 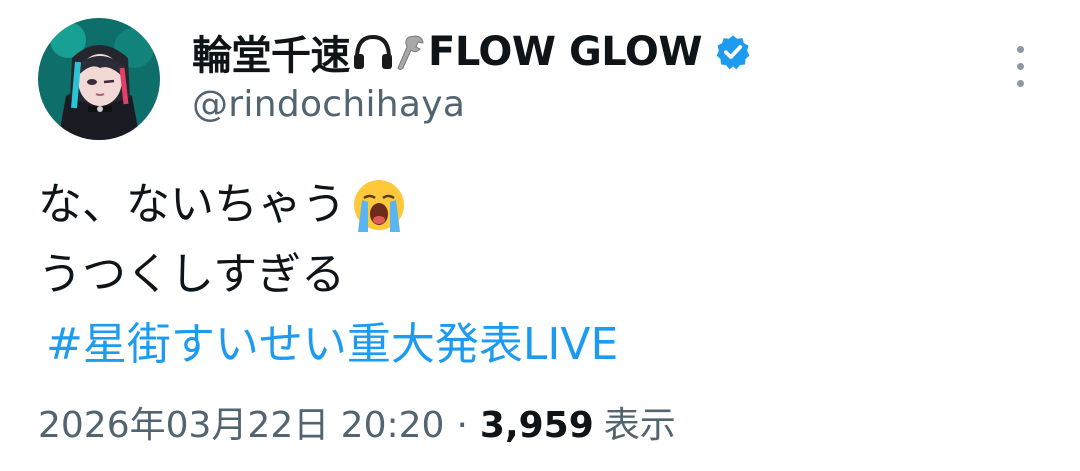 I want to click on tweet-meta: 2026年03月22日 20:20 · 3,959 表示, so click(x=357, y=426).